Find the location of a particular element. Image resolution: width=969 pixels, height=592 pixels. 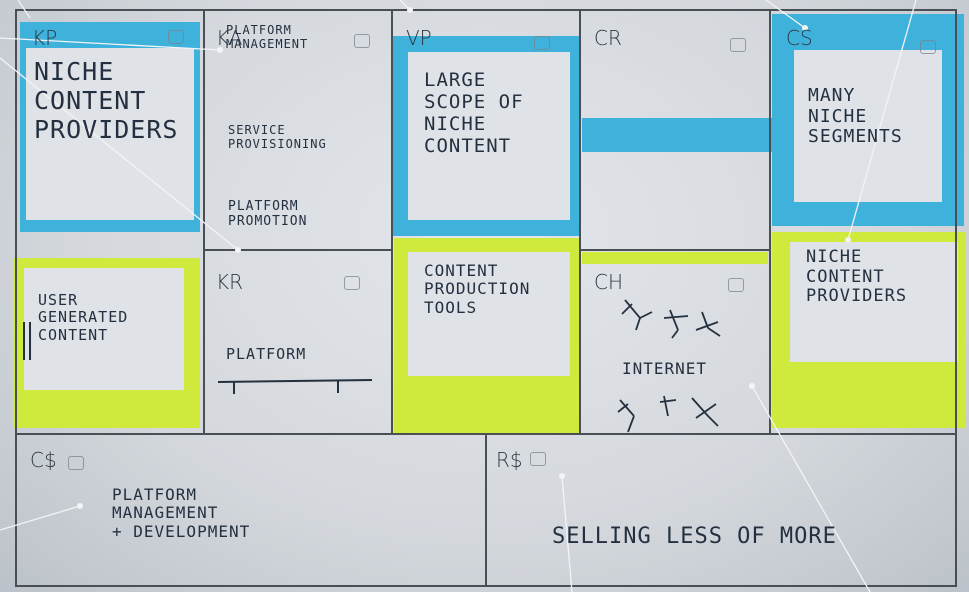

ka-note-management: Platform management is located at coordinates (267, 37).